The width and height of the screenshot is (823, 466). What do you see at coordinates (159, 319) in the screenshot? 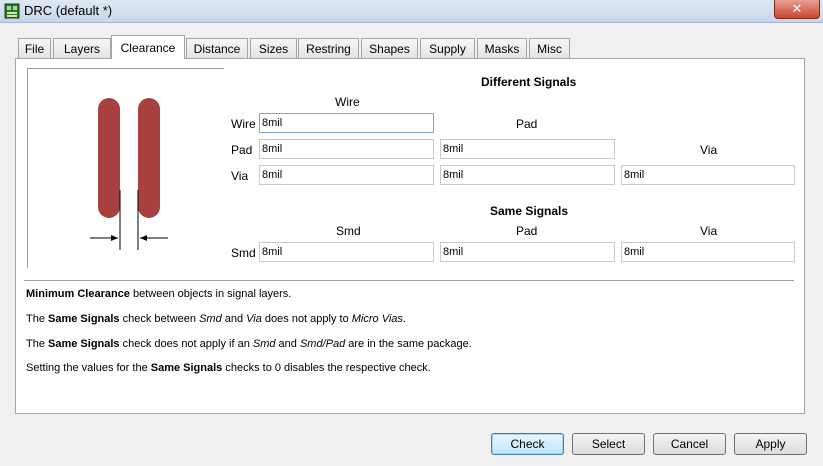
I see `info-text: check between` at bounding box center [159, 319].